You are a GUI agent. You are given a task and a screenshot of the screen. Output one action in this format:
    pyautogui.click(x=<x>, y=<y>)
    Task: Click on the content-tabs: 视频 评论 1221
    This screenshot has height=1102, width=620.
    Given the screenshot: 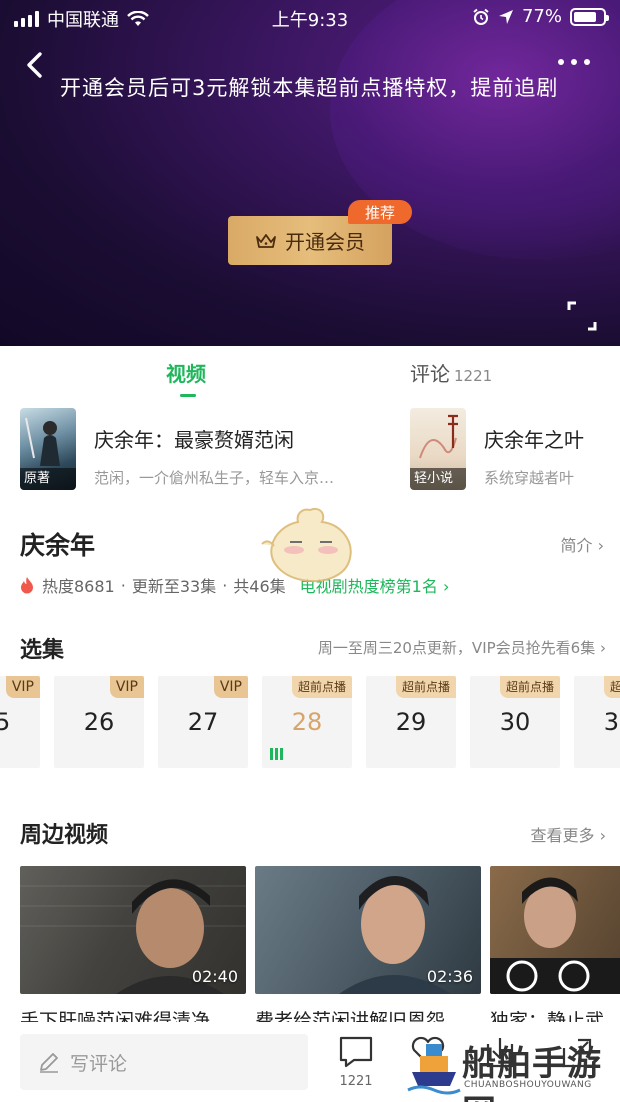 What is the action you would take?
    pyautogui.click(x=310, y=374)
    